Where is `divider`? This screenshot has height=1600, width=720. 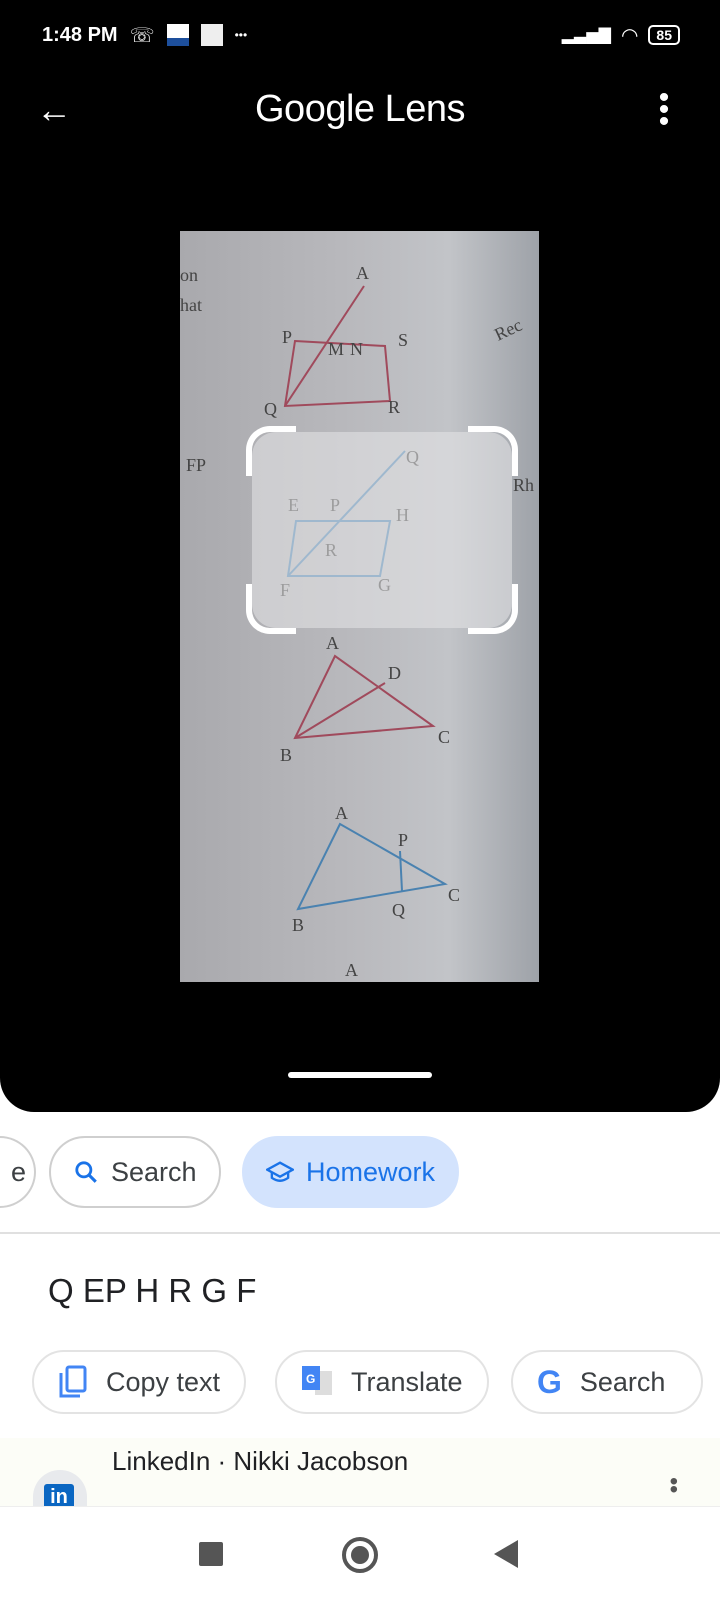 divider is located at coordinates (360, 1233).